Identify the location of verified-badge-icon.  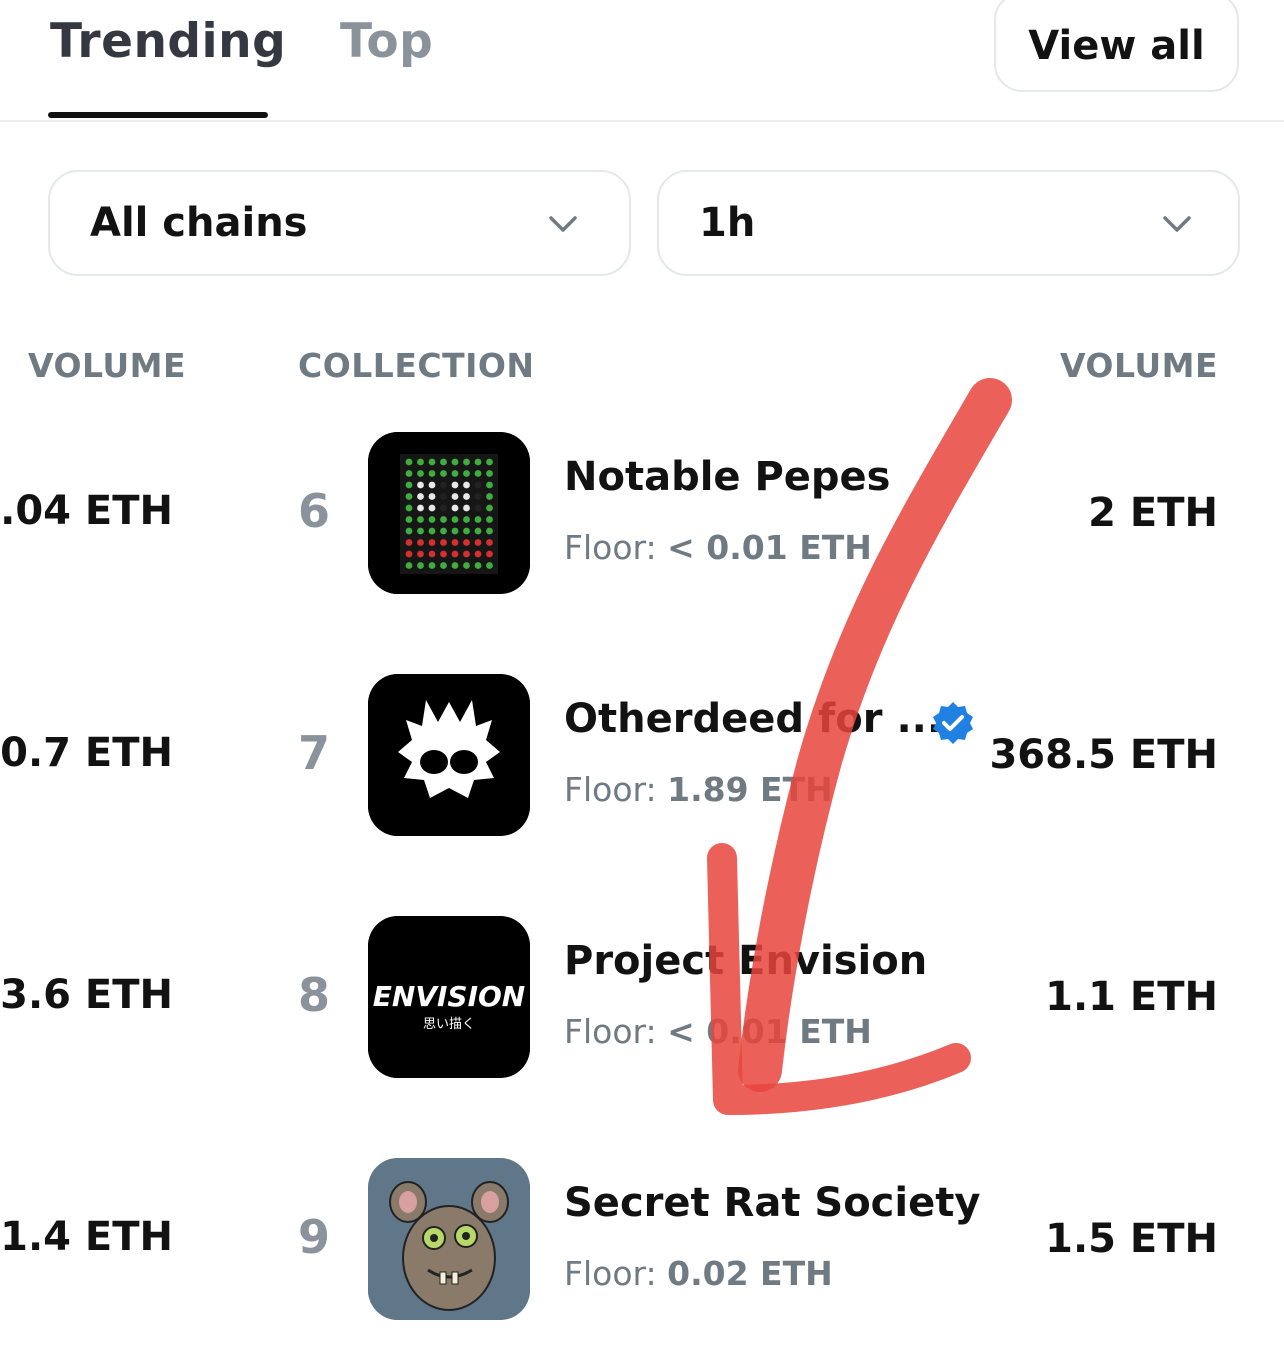
(953, 723).